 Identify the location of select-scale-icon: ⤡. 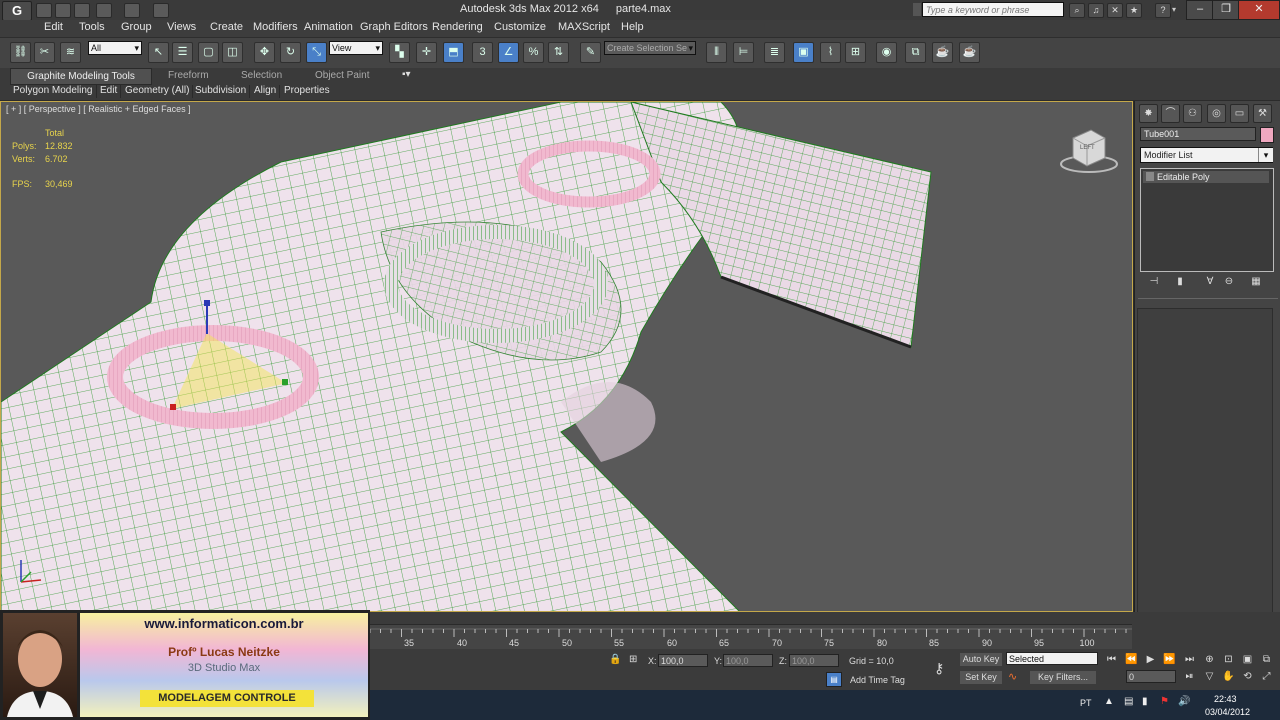
(316, 52).